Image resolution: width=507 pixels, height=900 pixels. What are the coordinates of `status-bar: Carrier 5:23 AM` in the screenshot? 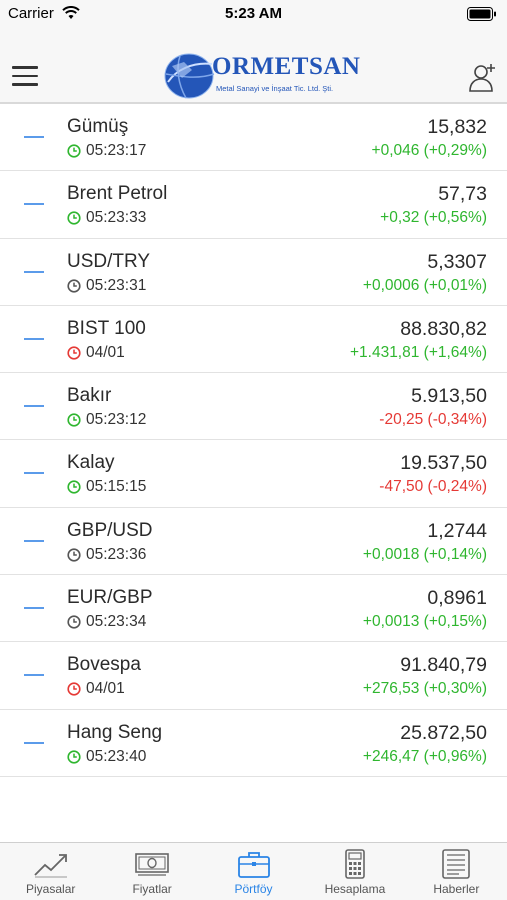 It's located at (253, 14).